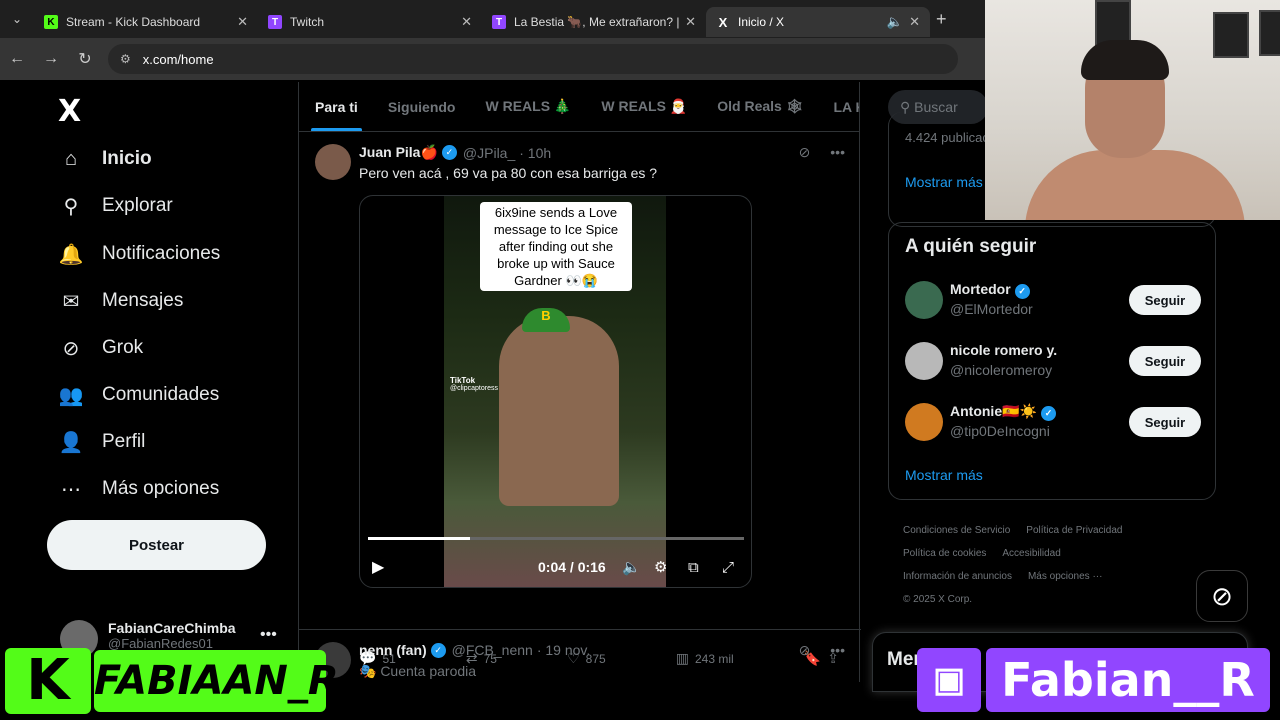 The height and width of the screenshot is (720, 1280). What do you see at coordinates (980, 289) in the screenshot?
I see `suggestion-name-text: Mortedor` at bounding box center [980, 289].